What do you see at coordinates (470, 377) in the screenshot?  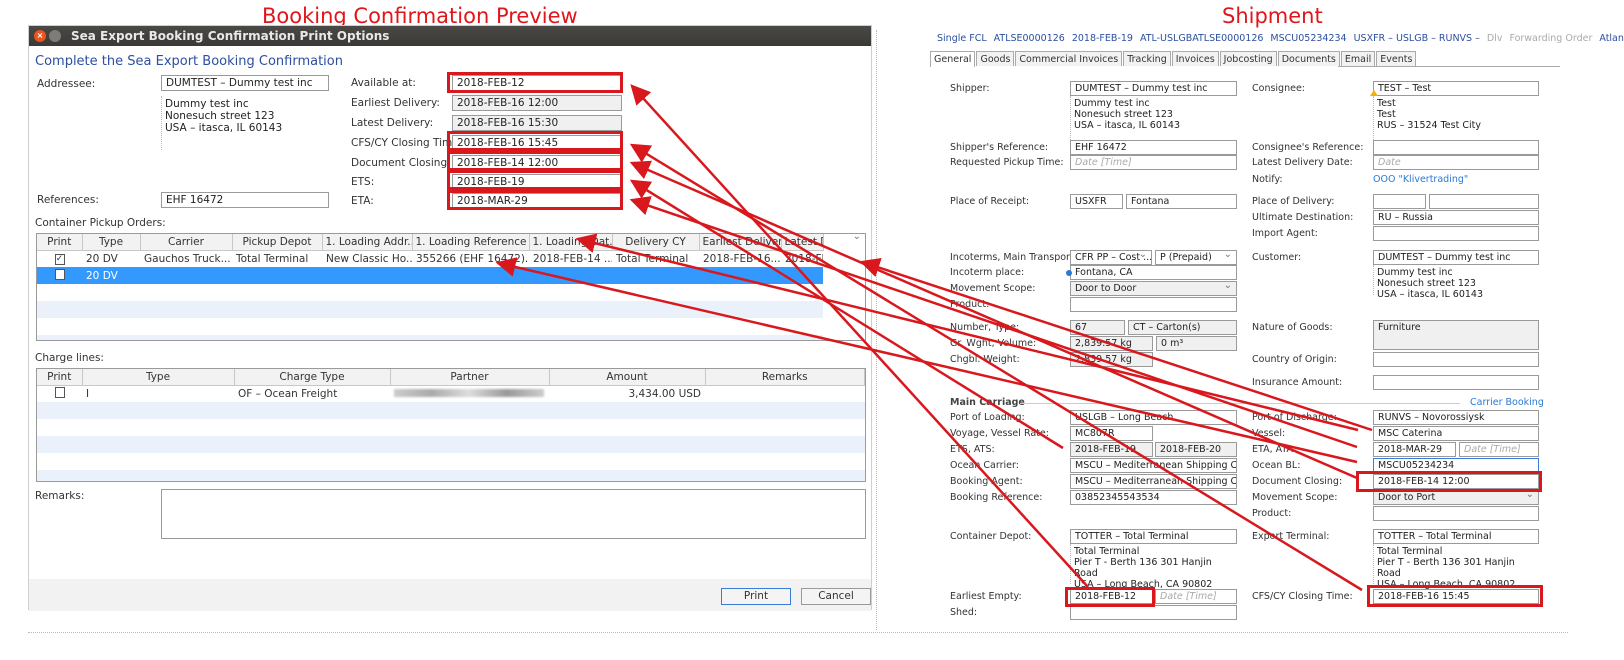 I see `column-header: Partner` at bounding box center [470, 377].